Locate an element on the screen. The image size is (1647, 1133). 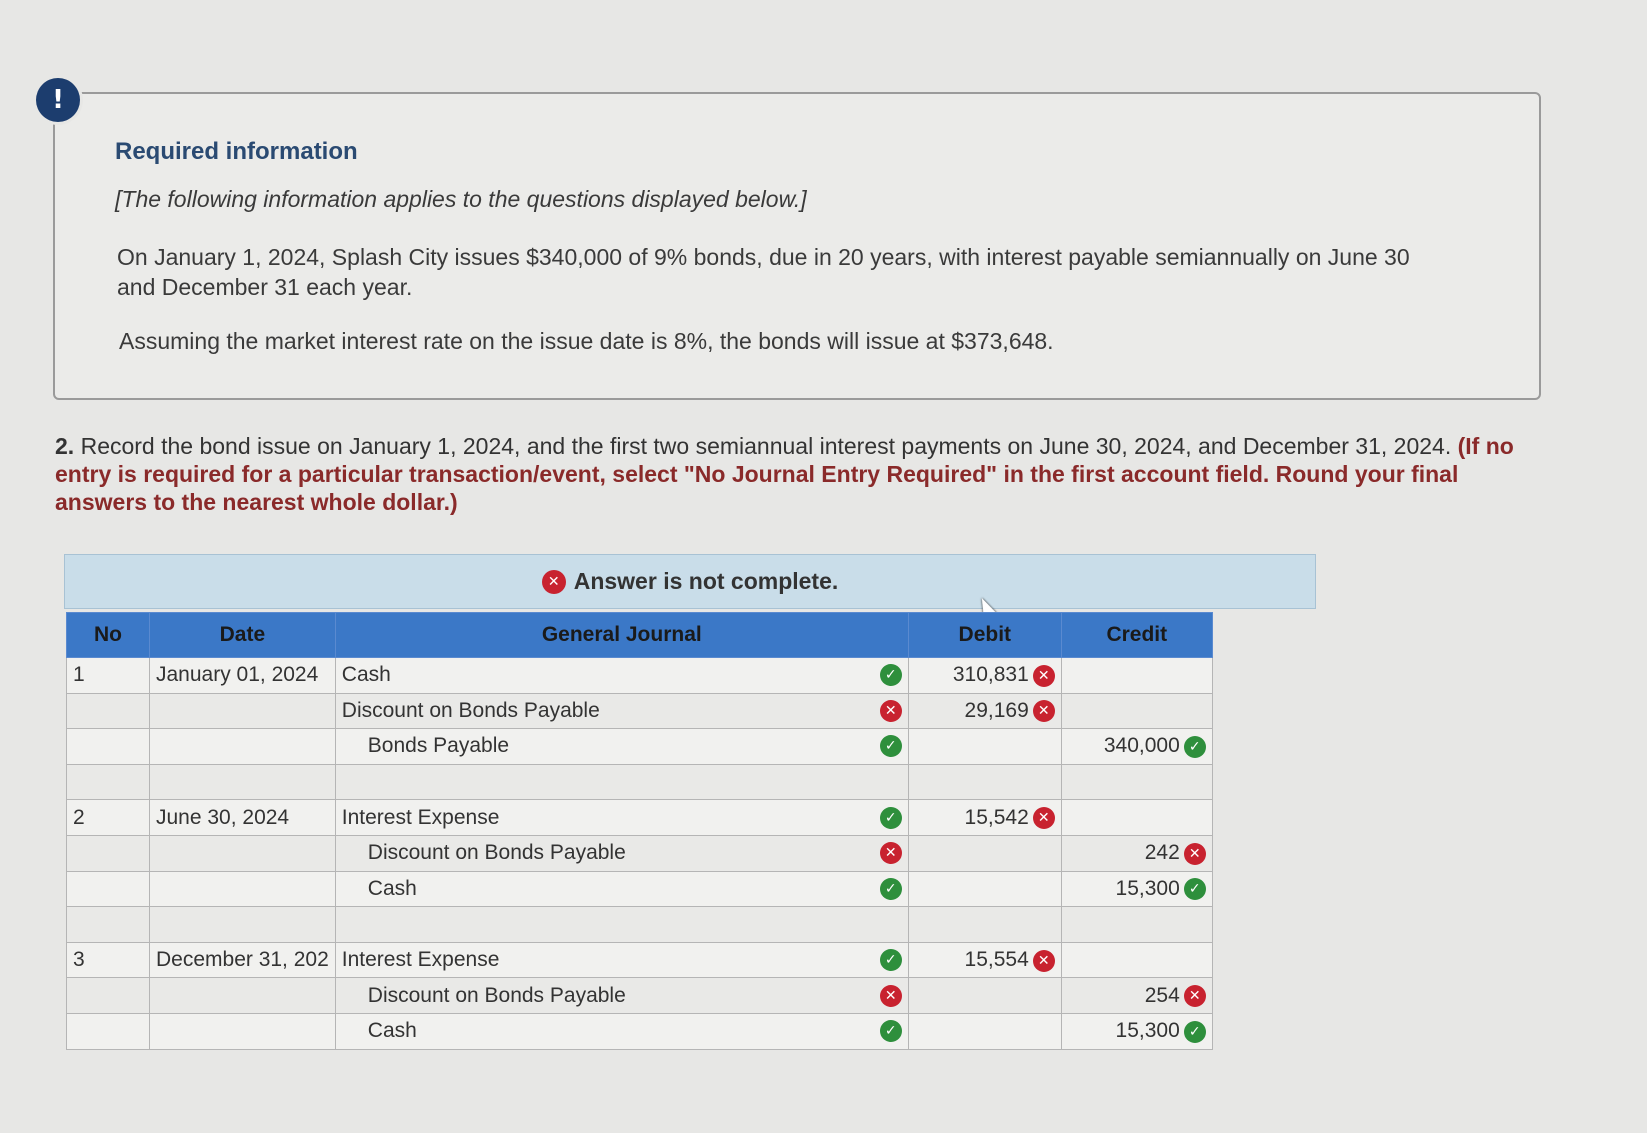
debit-field: 15,542 ✕ is located at coordinates (984, 817).